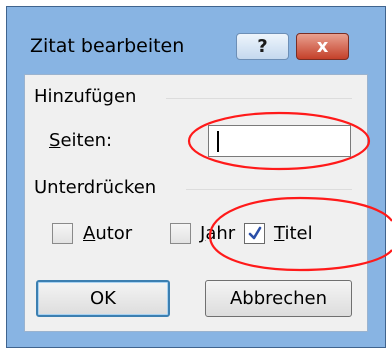 This screenshot has width=392, height=354. I want to click on pages-input, so click(279, 141).